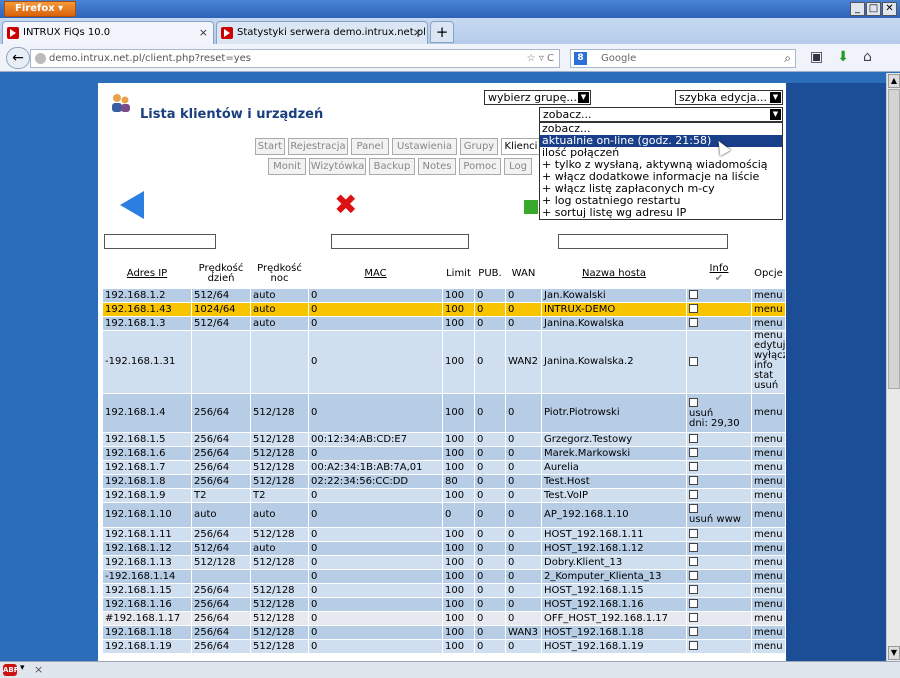 This screenshot has width=900, height=678. What do you see at coordinates (337, 166) in the screenshot?
I see `tab-wizytowka: Wizytówka` at bounding box center [337, 166].